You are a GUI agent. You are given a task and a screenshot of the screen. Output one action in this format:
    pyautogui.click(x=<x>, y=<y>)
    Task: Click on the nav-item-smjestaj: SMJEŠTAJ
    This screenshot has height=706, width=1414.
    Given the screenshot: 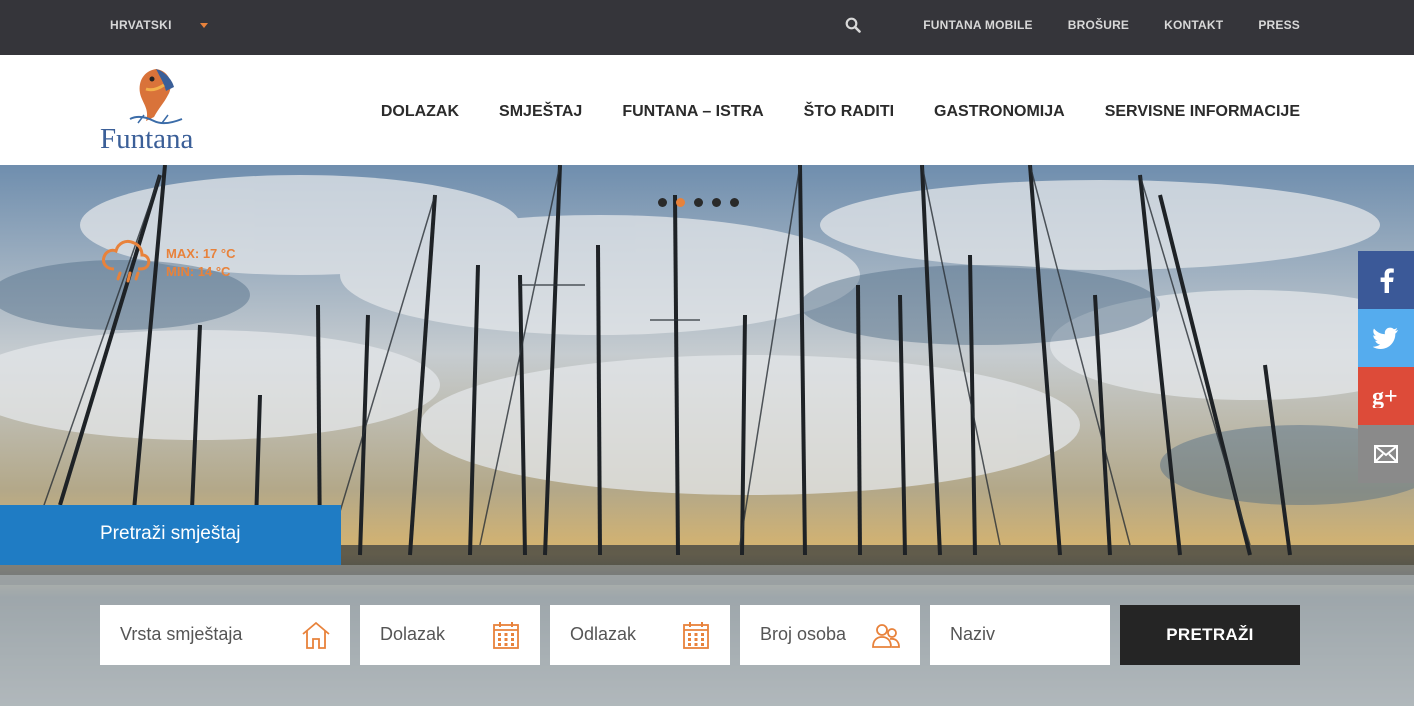 What is the action you would take?
    pyautogui.click(x=540, y=112)
    